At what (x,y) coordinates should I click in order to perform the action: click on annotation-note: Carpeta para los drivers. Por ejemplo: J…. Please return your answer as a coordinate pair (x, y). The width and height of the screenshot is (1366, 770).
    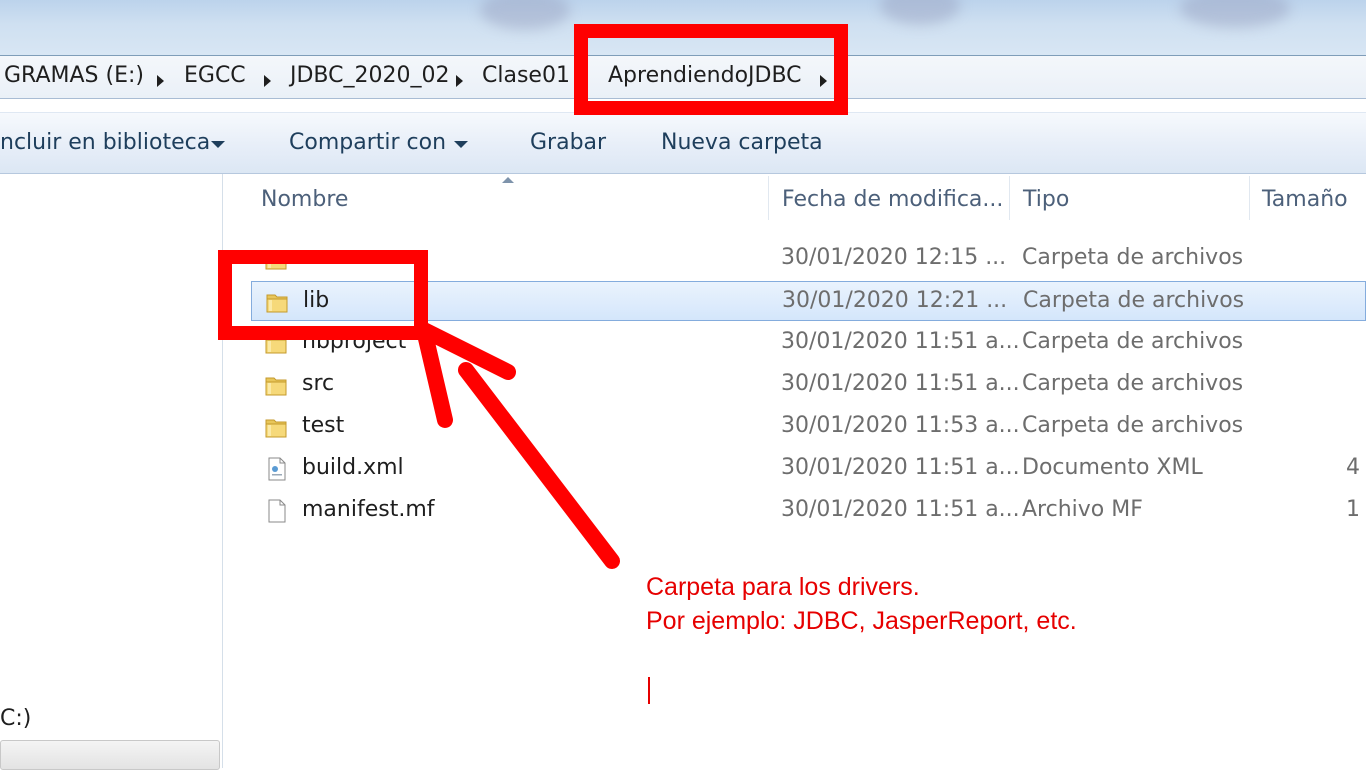
    Looking at the image, I should click on (861, 604).